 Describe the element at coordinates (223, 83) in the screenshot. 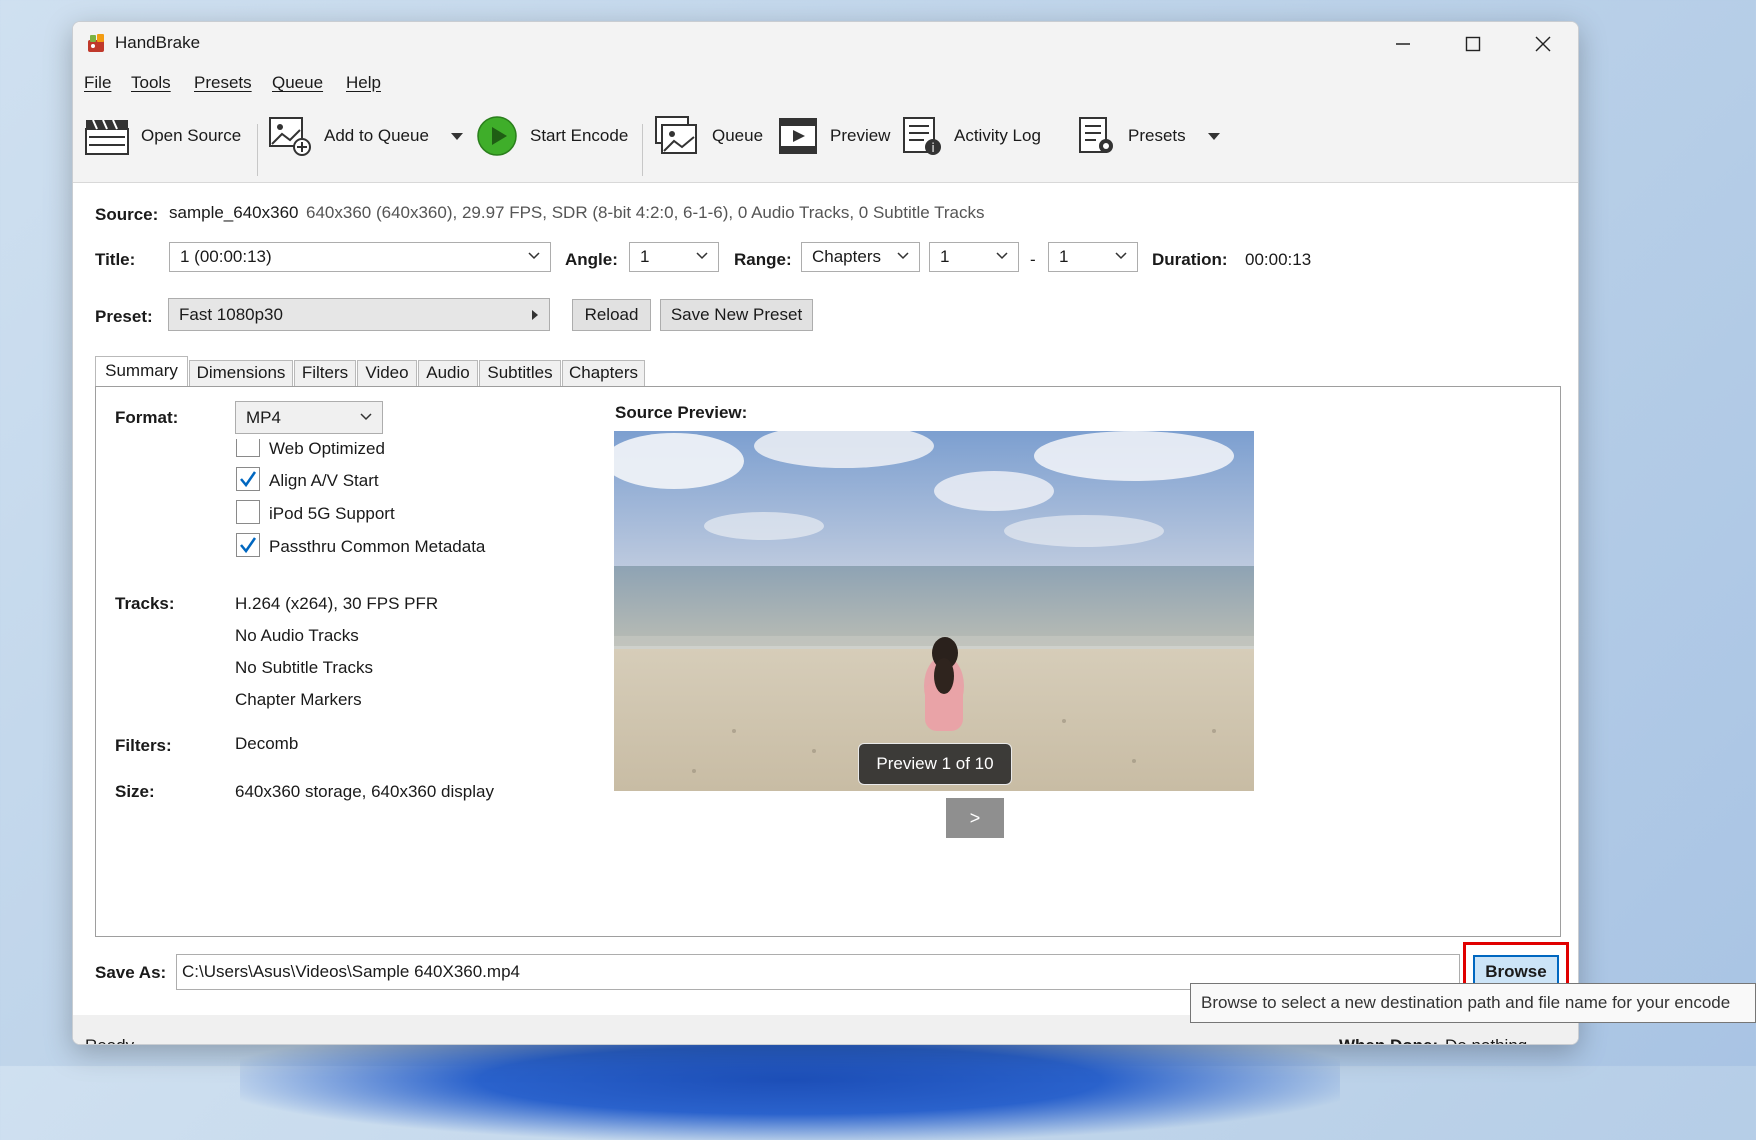

I see `menu-presets: Presets` at that location.